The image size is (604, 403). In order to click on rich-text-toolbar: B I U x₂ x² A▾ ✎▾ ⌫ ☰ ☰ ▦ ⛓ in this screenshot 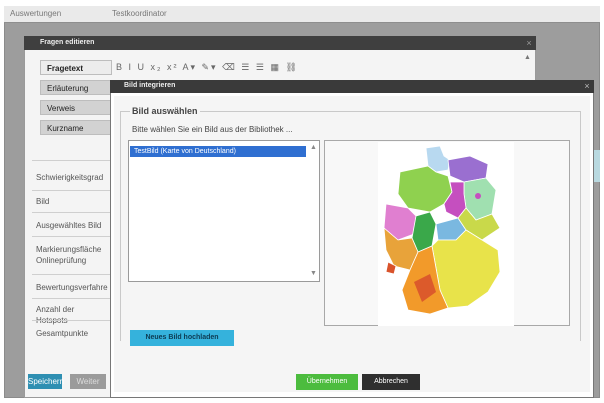, I will do `click(256, 68)`.